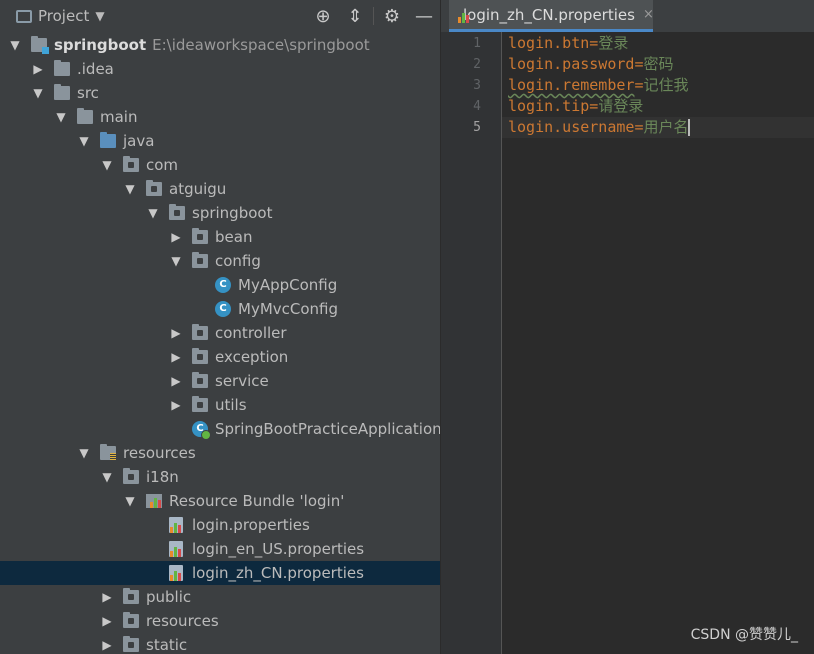  What do you see at coordinates (257, 501) in the screenshot?
I see `tree-item-label: Resource Bundle 'login'` at bounding box center [257, 501].